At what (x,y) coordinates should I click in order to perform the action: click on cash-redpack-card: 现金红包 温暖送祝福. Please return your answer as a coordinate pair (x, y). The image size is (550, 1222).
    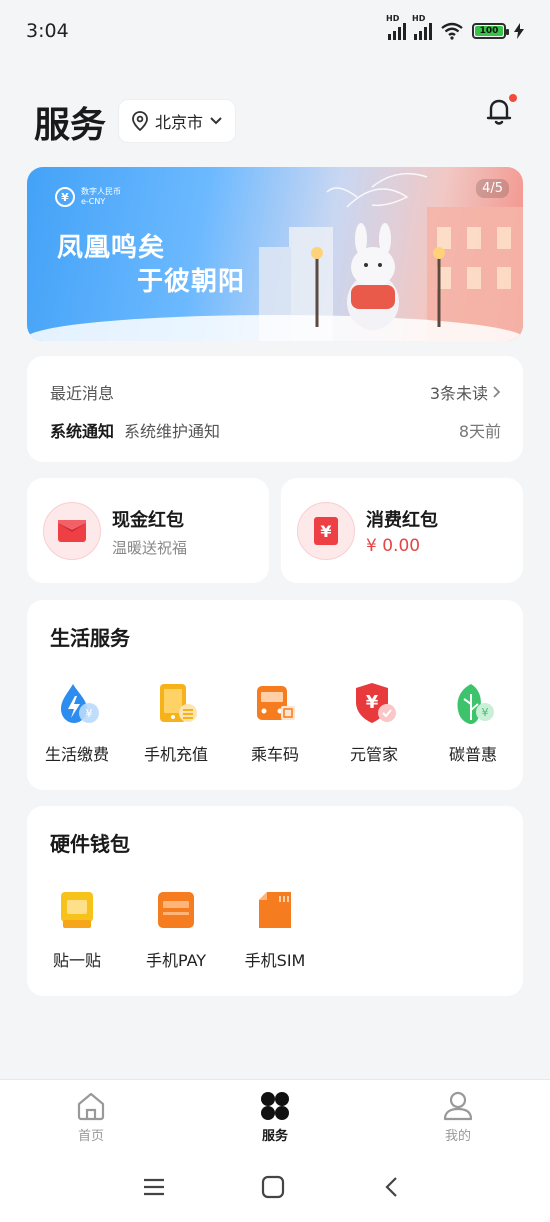
    Looking at the image, I should click on (148, 530).